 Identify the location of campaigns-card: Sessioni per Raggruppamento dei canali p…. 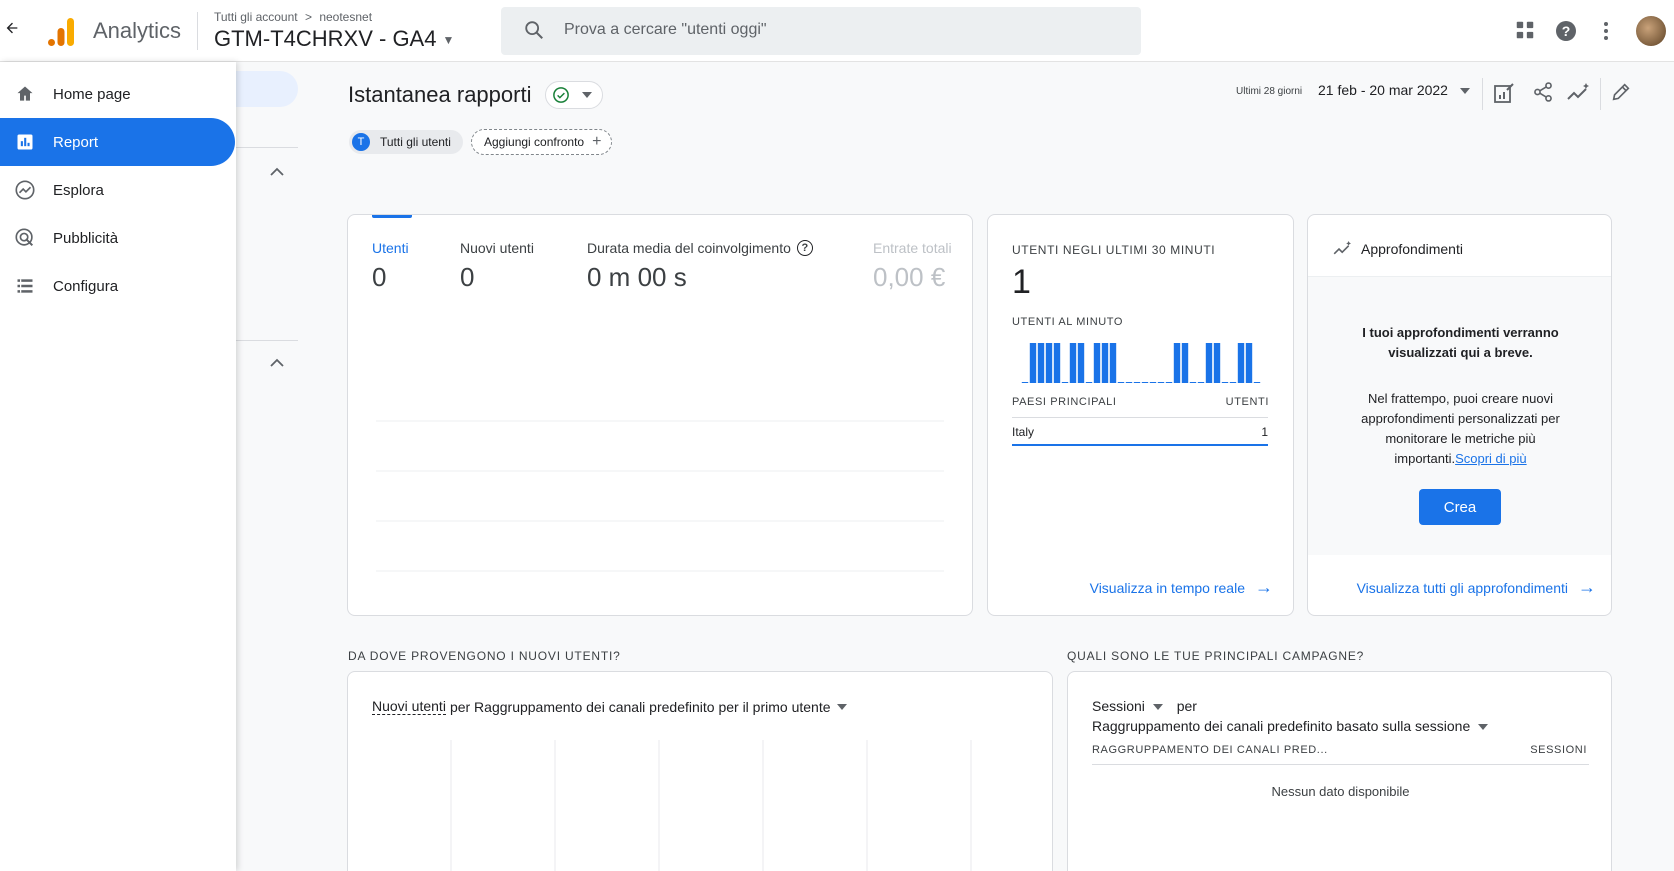
(1339, 771).